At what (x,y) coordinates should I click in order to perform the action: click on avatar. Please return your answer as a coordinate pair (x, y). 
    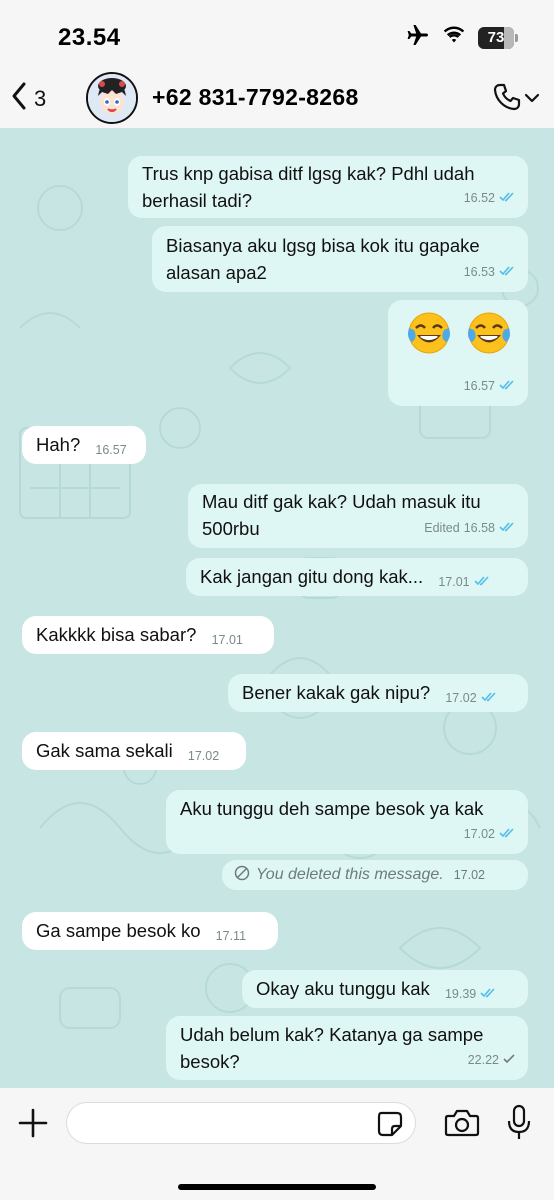
    Looking at the image, I should click on (112, 98).